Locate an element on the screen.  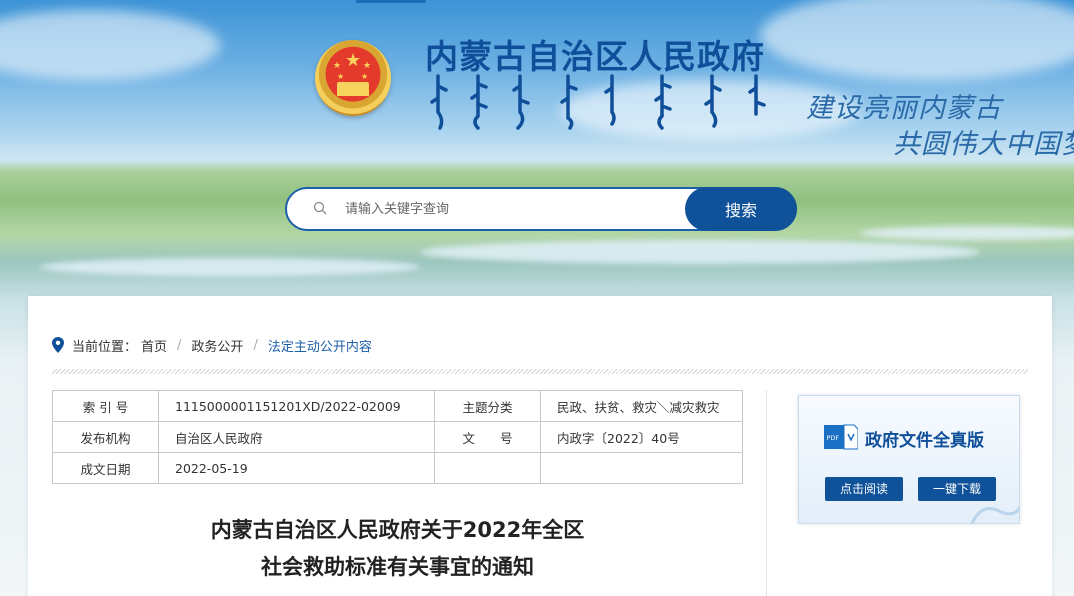
table-row: 发布机构 自治区人民政府 文 号 内政字〔2022〕40号 is located at coordinates (397, 437).